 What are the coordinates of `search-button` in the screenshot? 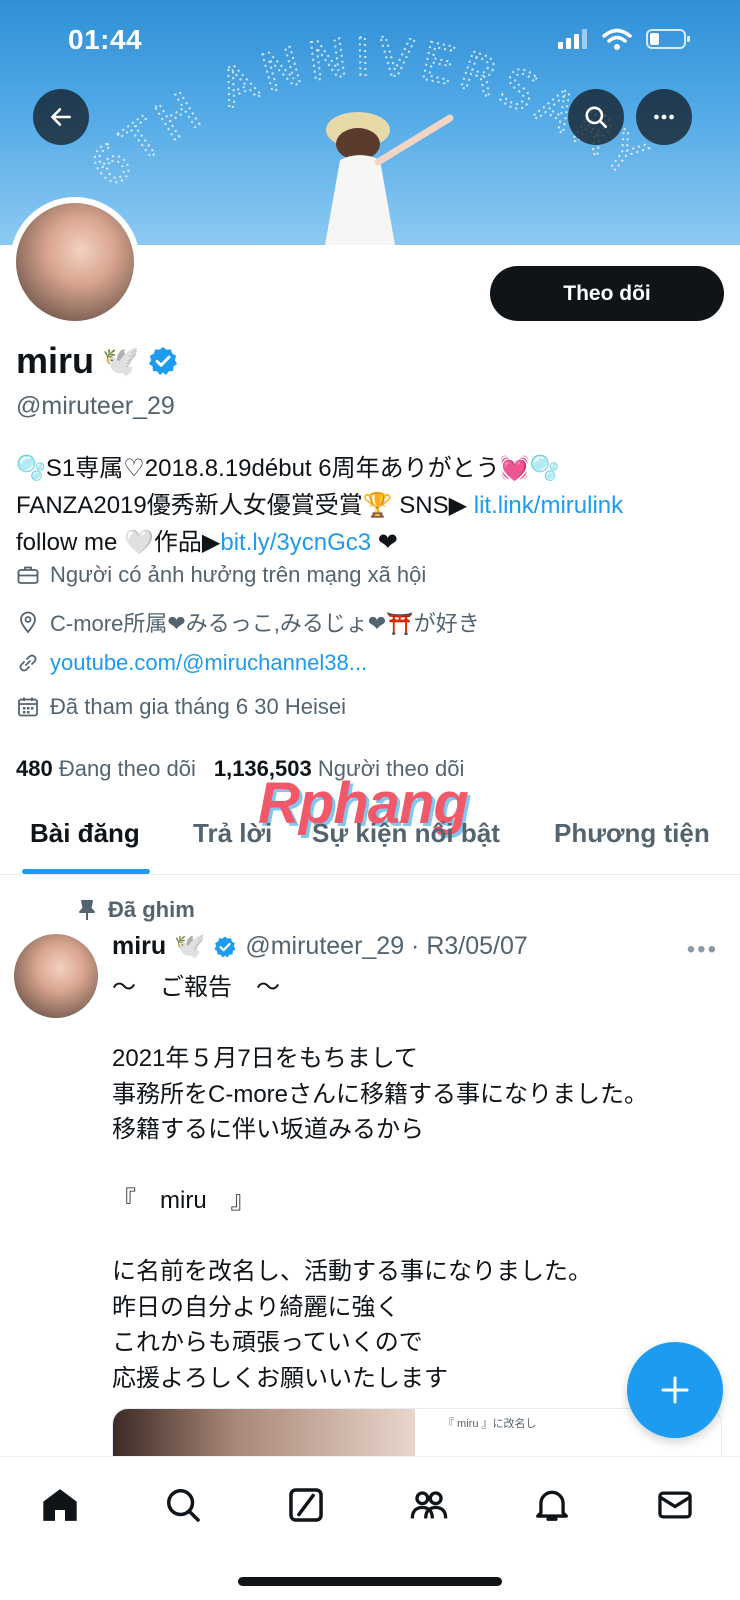 It's located at (596, 117).